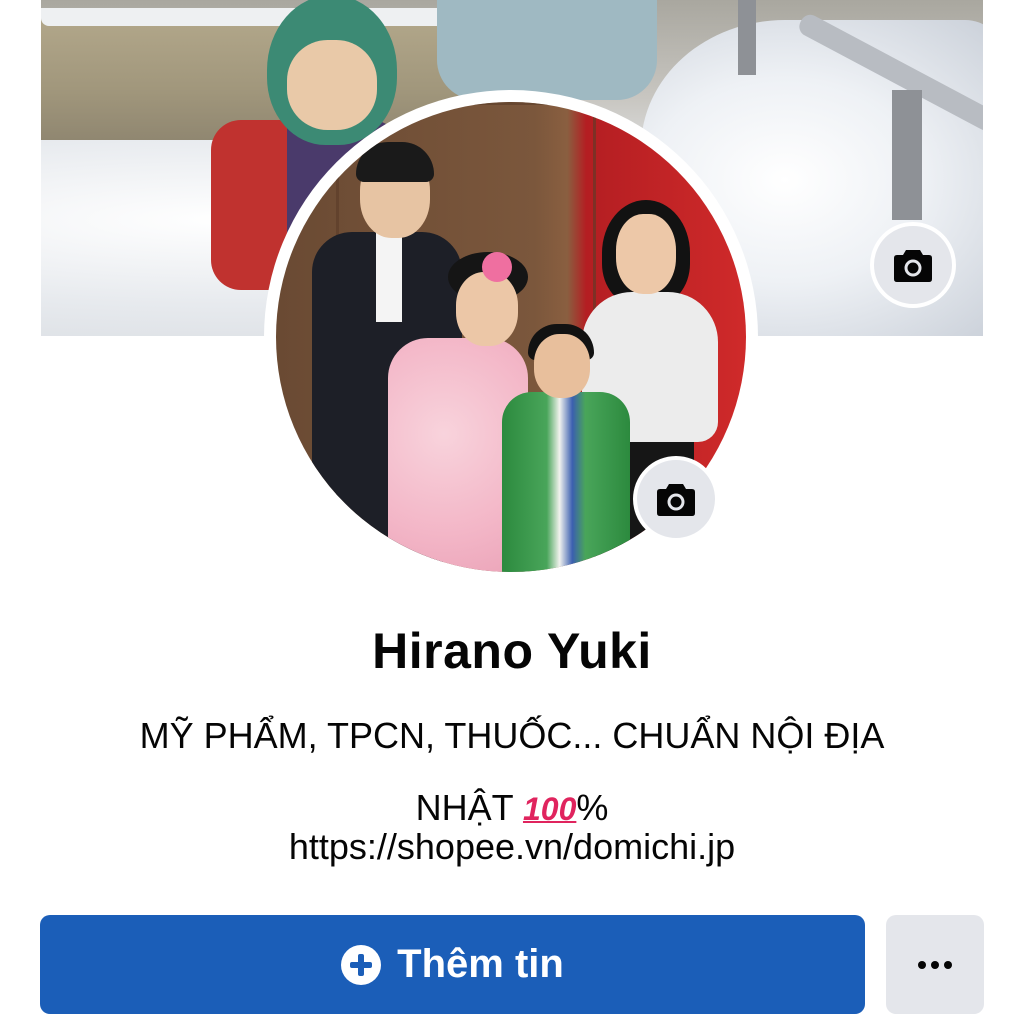  I want to click on cover-child, so click(547, 50).